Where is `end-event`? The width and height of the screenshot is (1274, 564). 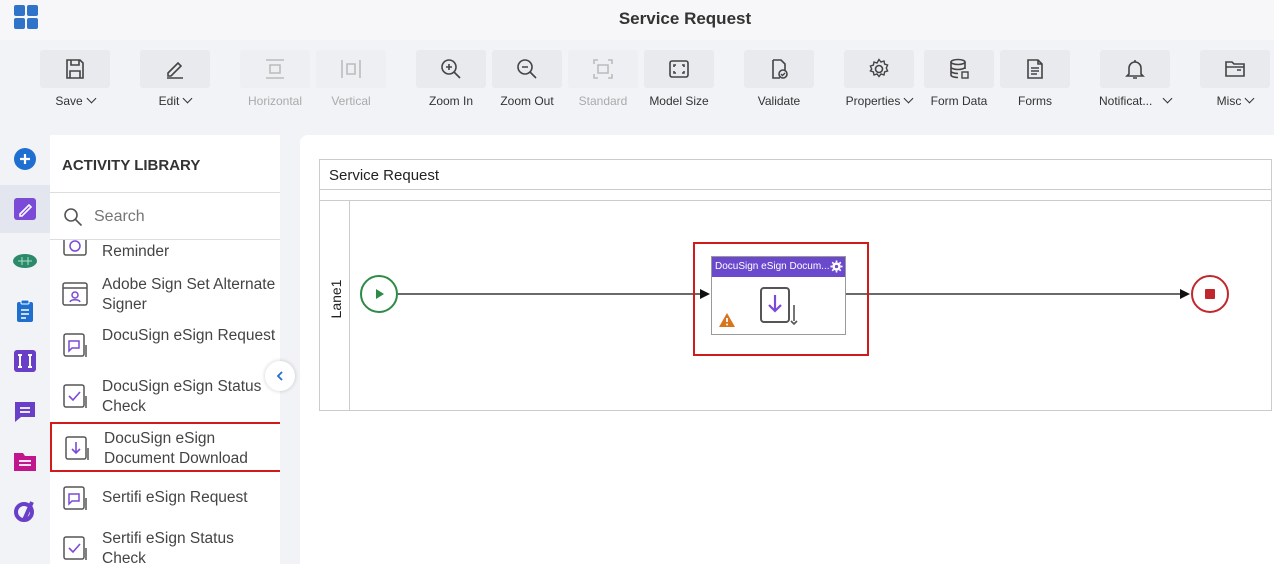 end-event is located at coordinates (1210, 294).